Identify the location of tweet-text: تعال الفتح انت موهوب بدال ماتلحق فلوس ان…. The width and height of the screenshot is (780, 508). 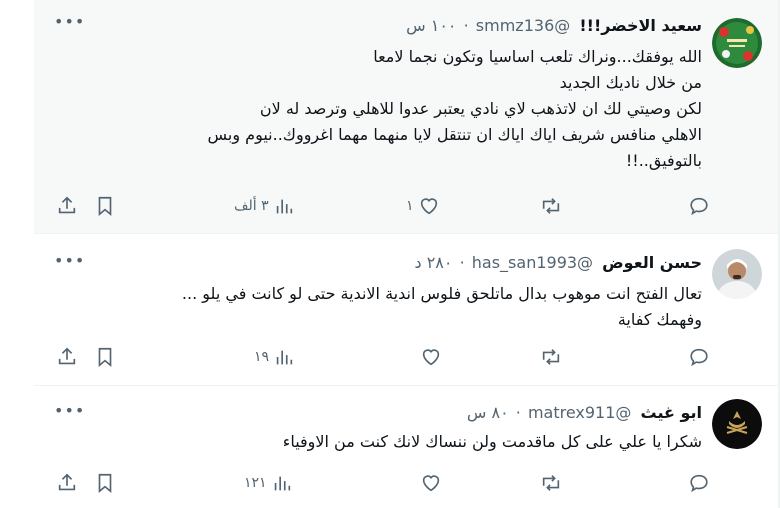
(390, 307).